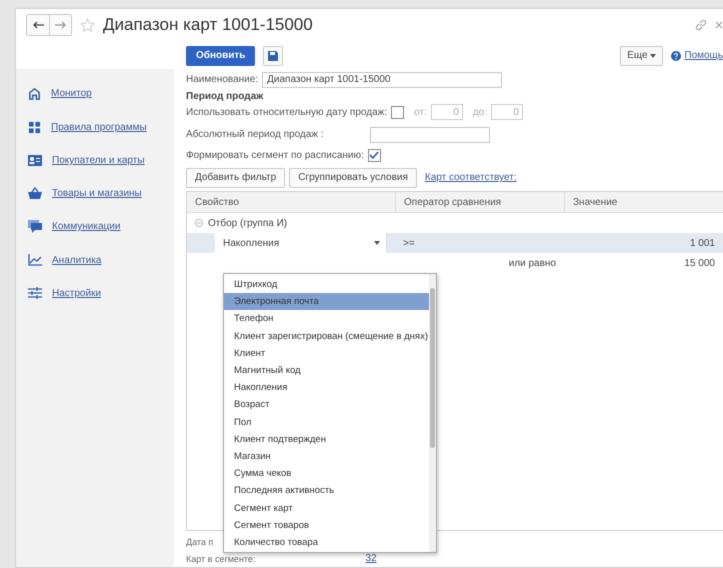 Image resolution: width=723 pixels, height=568 pixels. I want to click on dropdown-item: Магазин, so click(326, 457).